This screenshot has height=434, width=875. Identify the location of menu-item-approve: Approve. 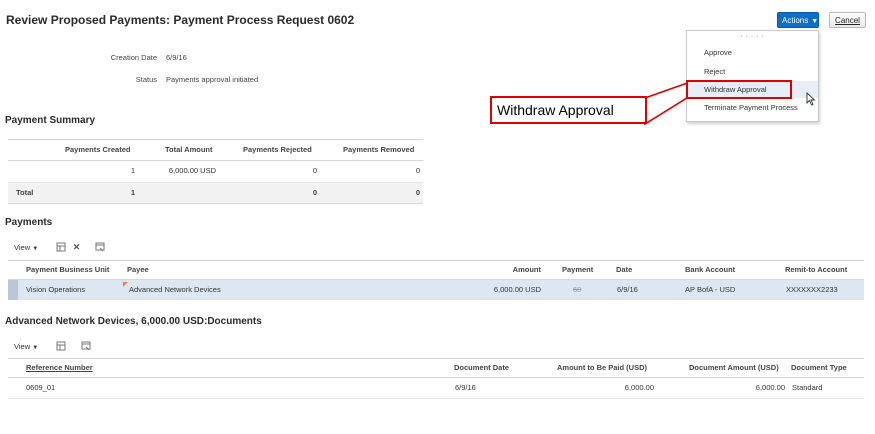
(752, 52).